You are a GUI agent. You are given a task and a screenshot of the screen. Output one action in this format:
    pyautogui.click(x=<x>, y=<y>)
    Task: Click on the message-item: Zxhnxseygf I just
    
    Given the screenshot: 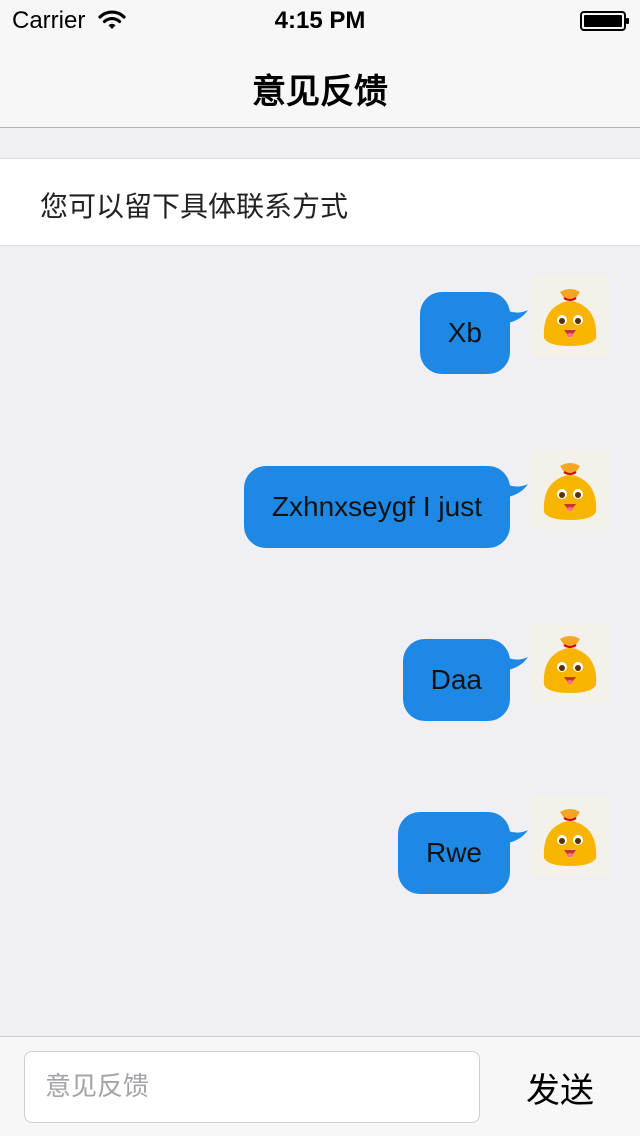 What is the action you would take?
    pyautogui.click(x=320, y=484)
    